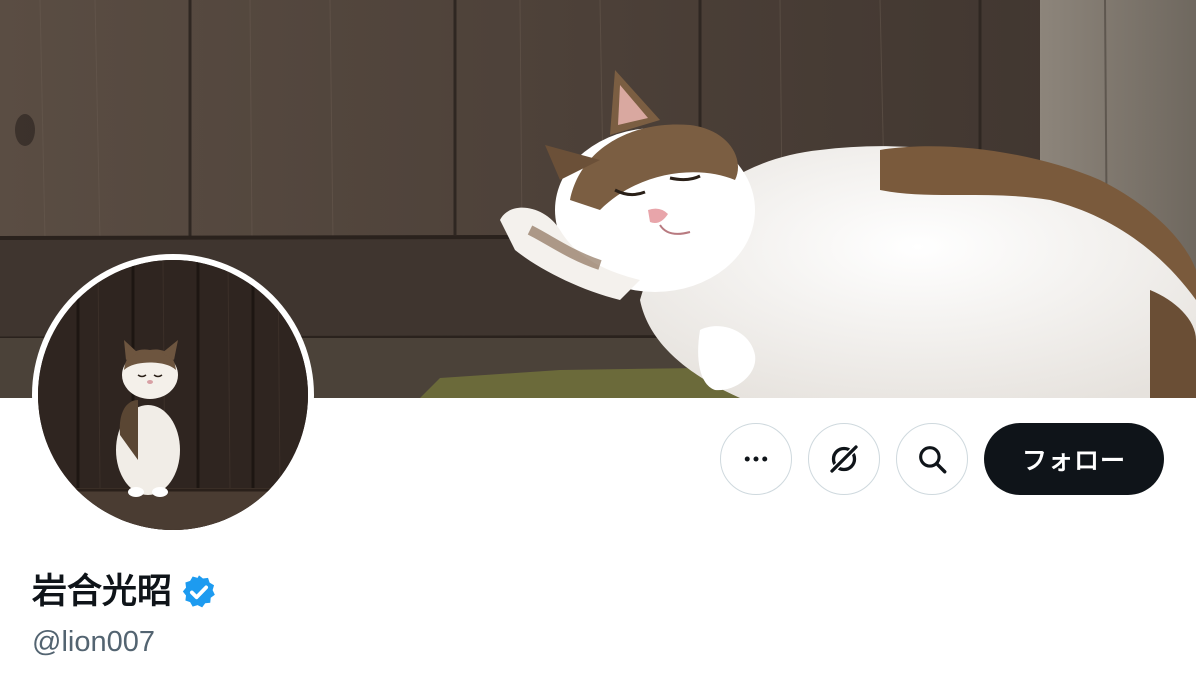  I want to click on profile-avatar, so click(173, 395).